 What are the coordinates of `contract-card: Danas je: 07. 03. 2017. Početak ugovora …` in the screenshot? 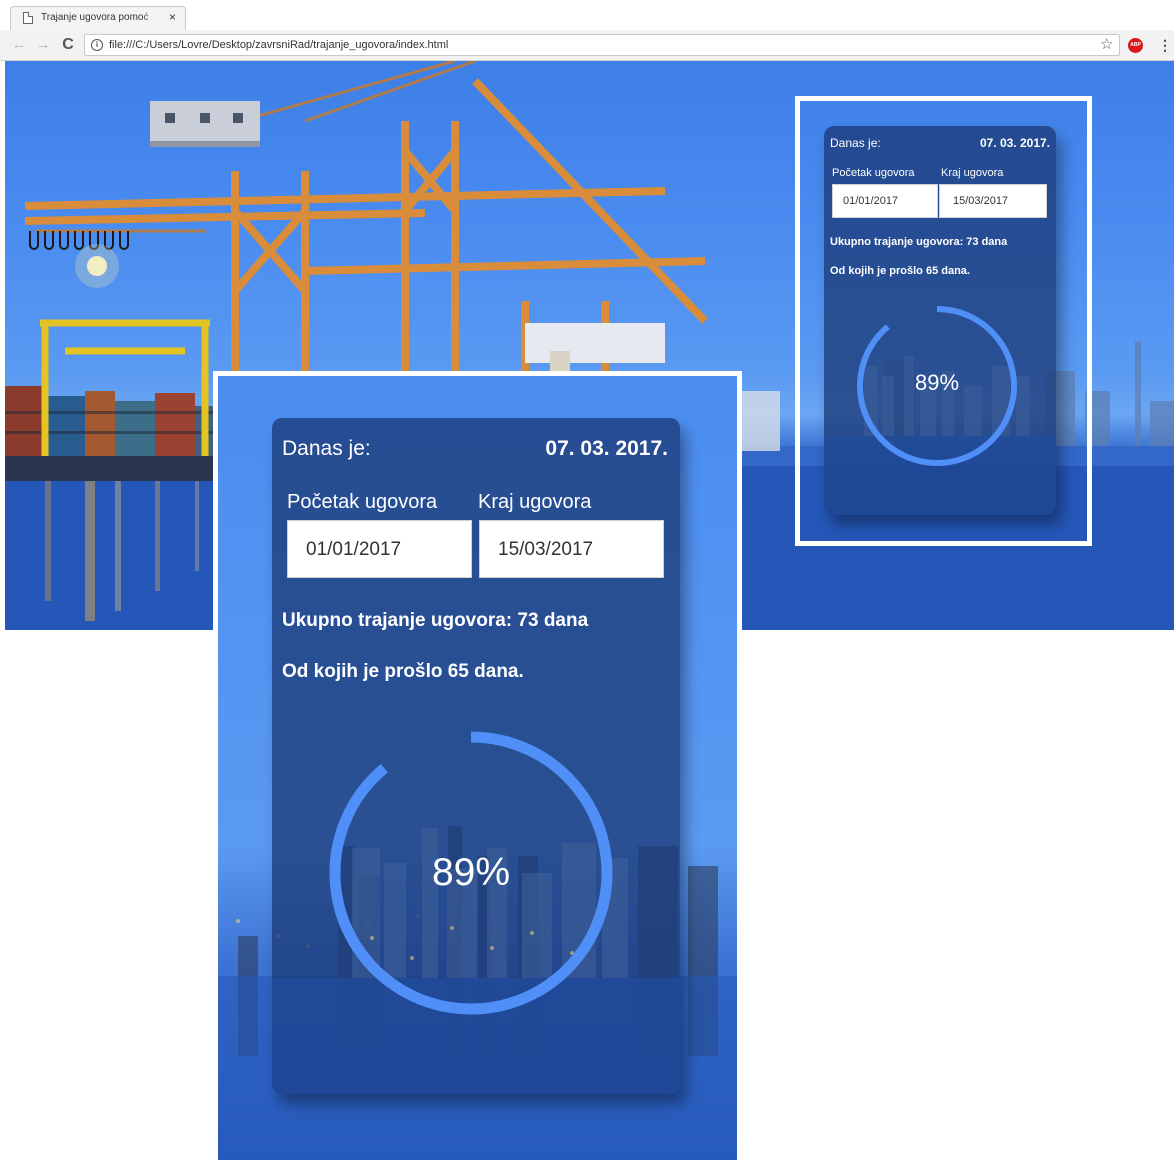 It's located at (940, 320).